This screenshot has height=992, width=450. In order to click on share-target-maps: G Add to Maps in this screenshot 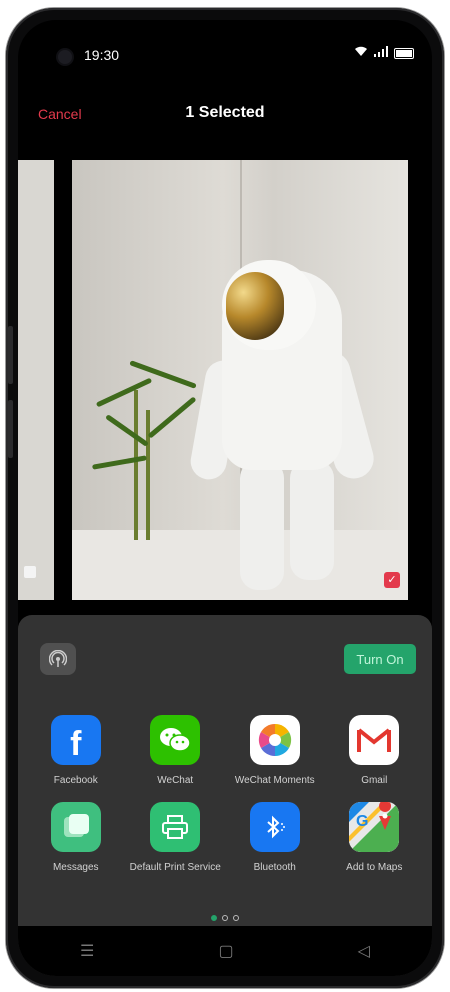, I will do `click(375, 837)`.